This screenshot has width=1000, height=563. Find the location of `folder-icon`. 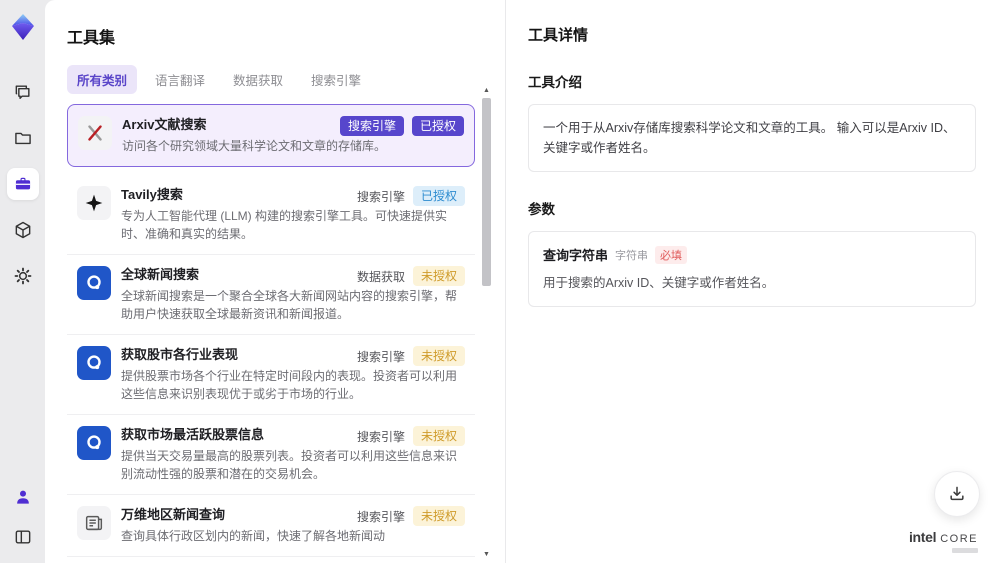

folder-icon is located at coordinates (22, 138).